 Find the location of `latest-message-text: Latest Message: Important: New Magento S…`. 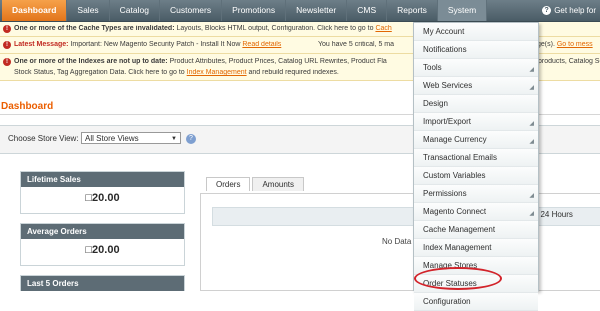

latest-message-text: Latest Message: Important: New Magento S… is located at coordinates (148, 44).